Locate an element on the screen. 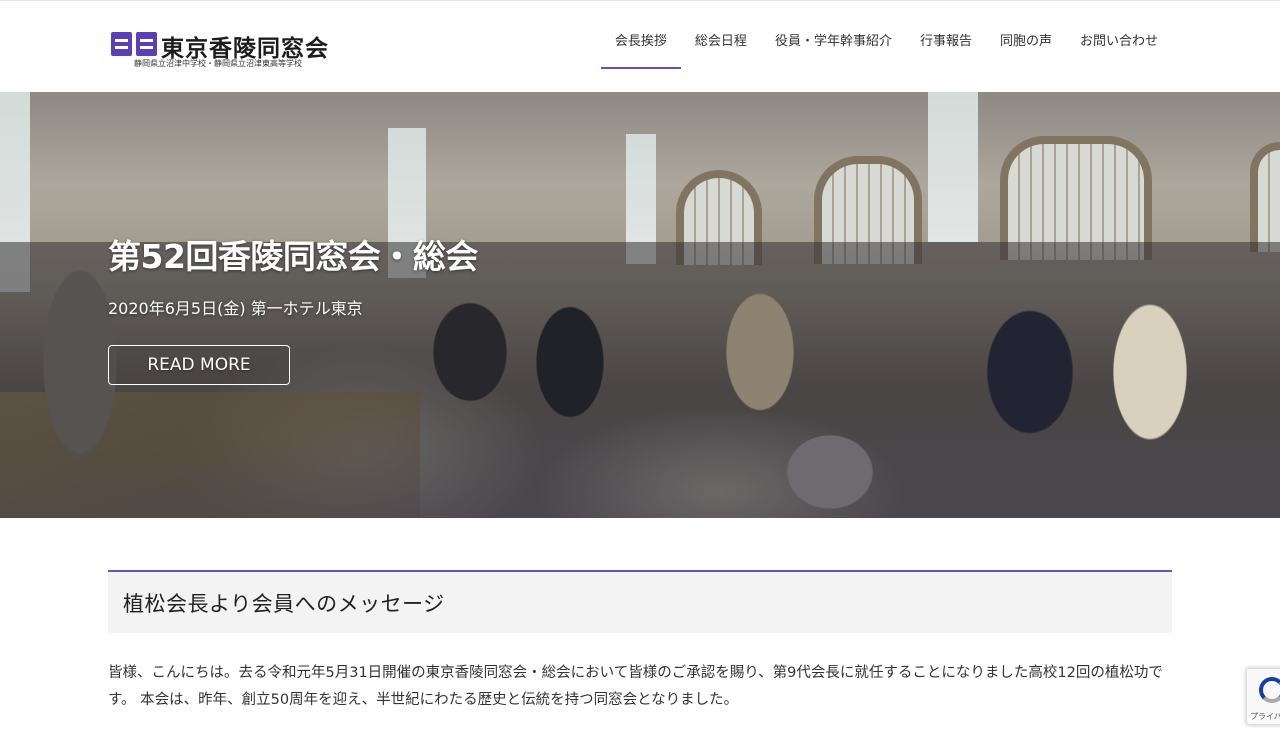 The height and width of the screenshot is (737, 1280). recaptcha-icon is located at coordinates (1269, 690).